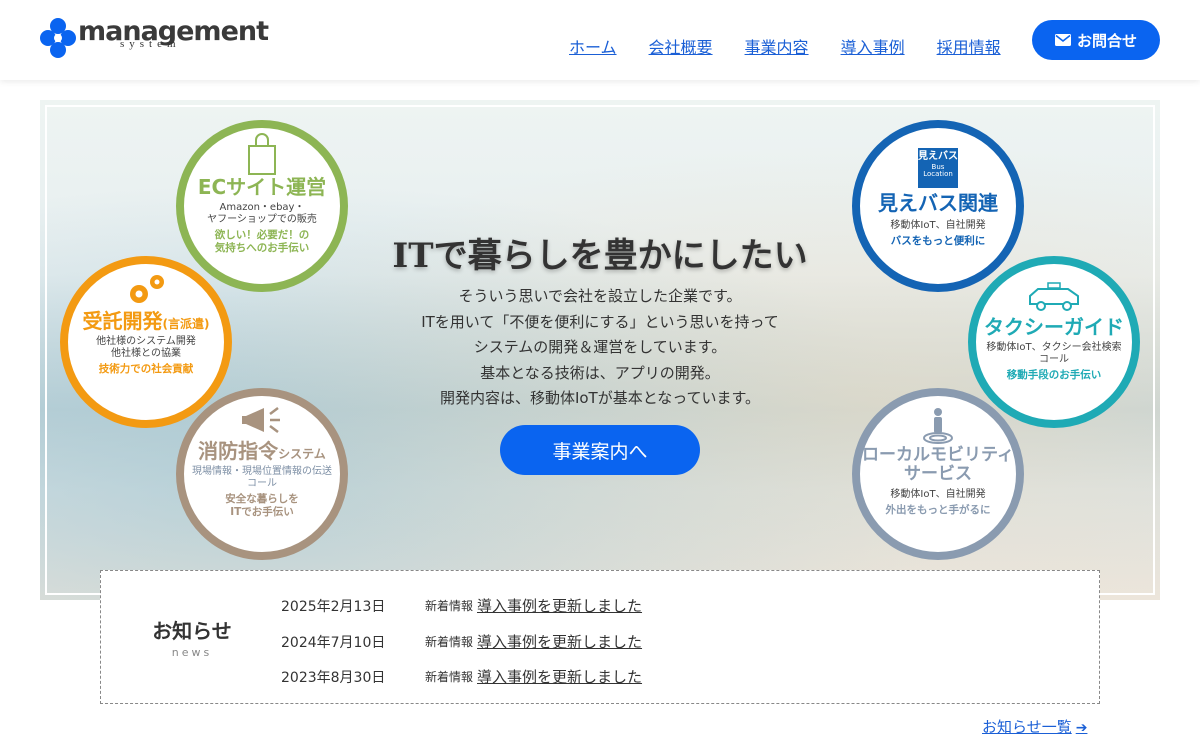 The height and width of the screenshot is (750, 1200). I want to click on service-bus-title: 見えバス関連, so click(938, 203).